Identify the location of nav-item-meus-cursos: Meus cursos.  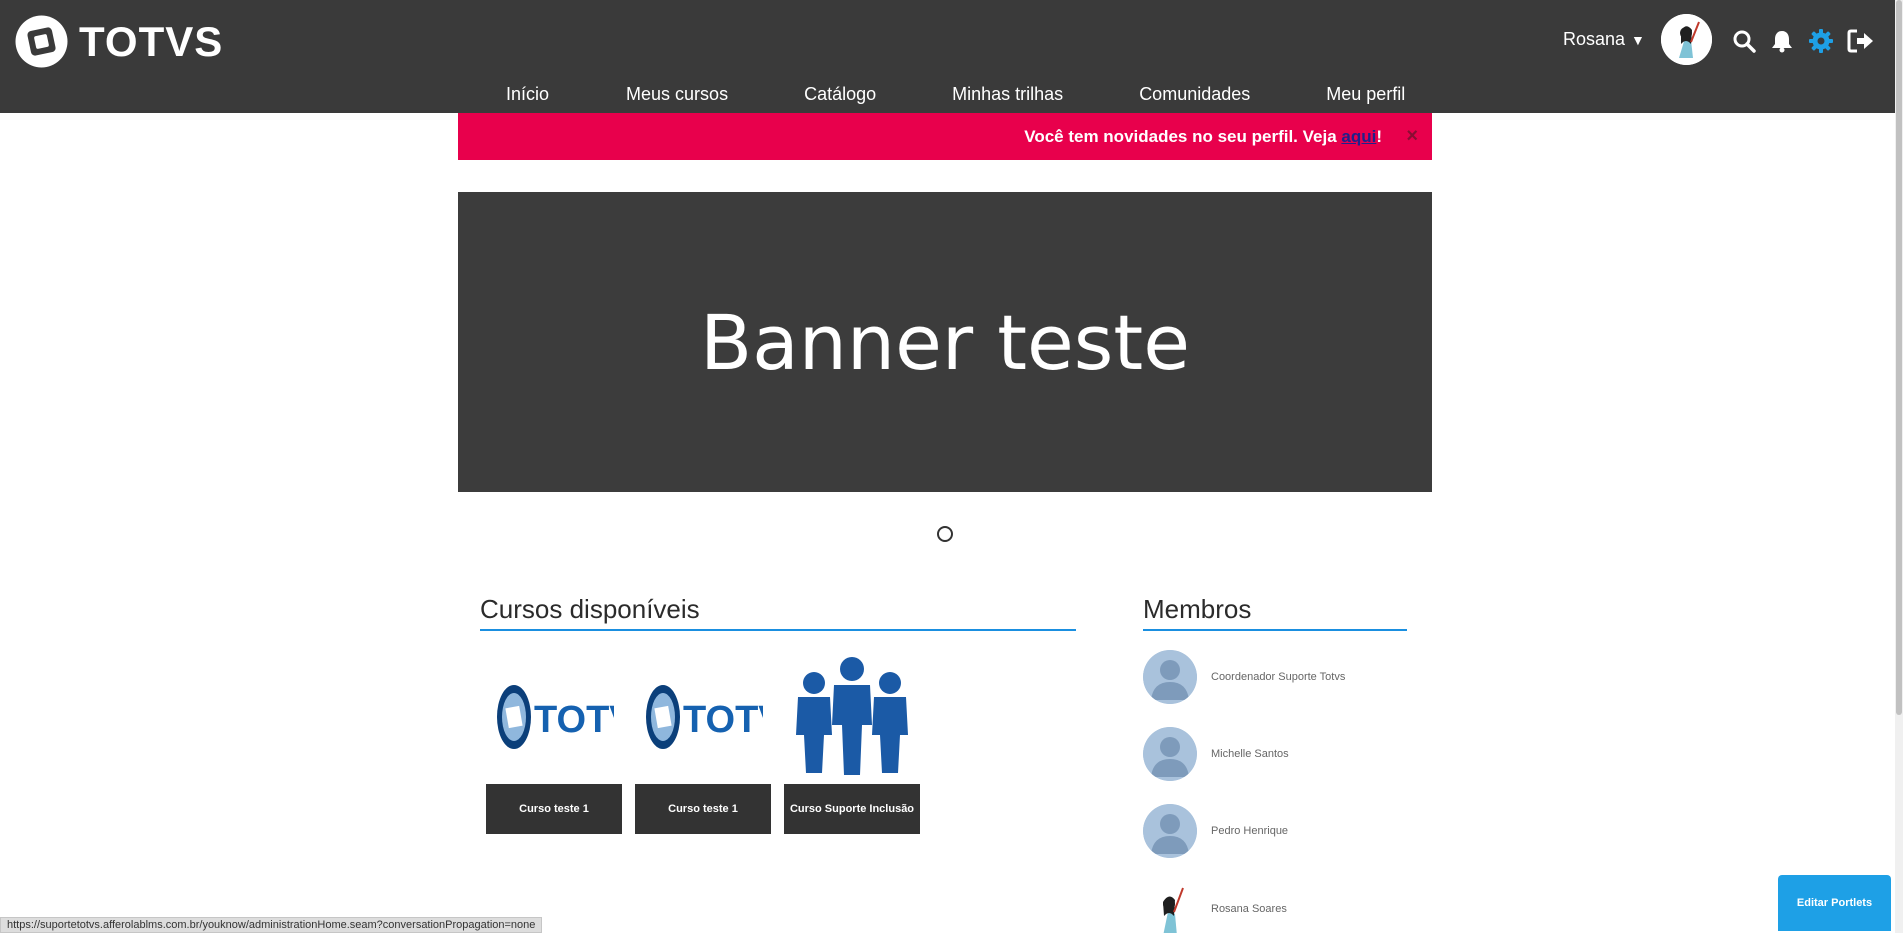
(677, 94).